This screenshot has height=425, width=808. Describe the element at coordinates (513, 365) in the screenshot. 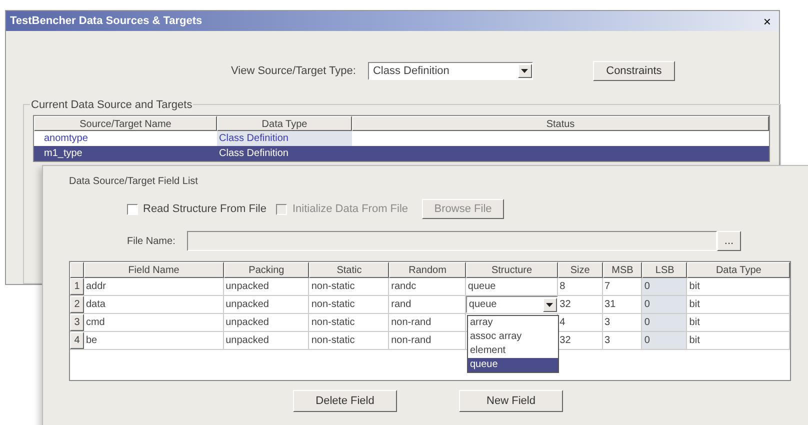

I see `dropdown-option: queue` at that location.